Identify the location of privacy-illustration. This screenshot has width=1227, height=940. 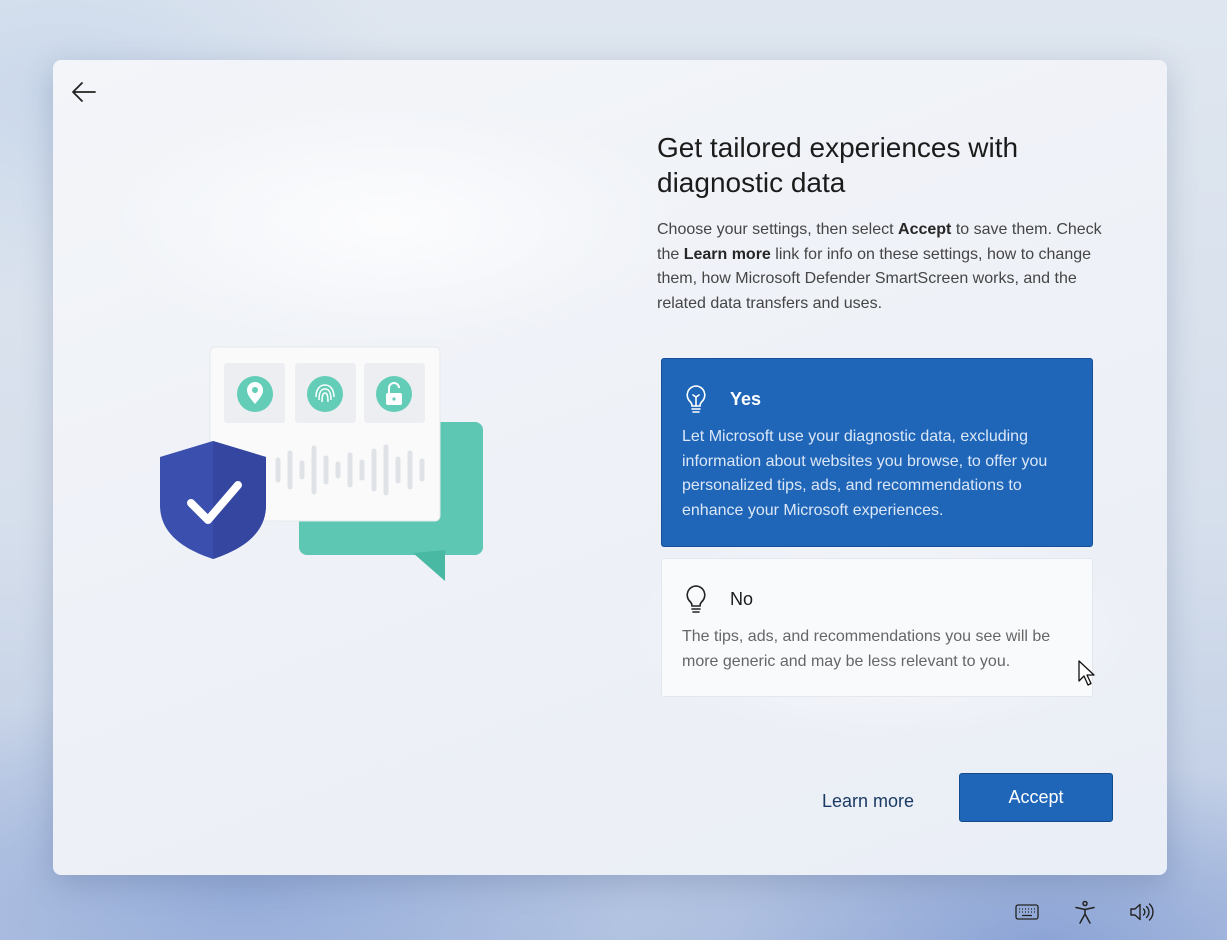
(321, 463).